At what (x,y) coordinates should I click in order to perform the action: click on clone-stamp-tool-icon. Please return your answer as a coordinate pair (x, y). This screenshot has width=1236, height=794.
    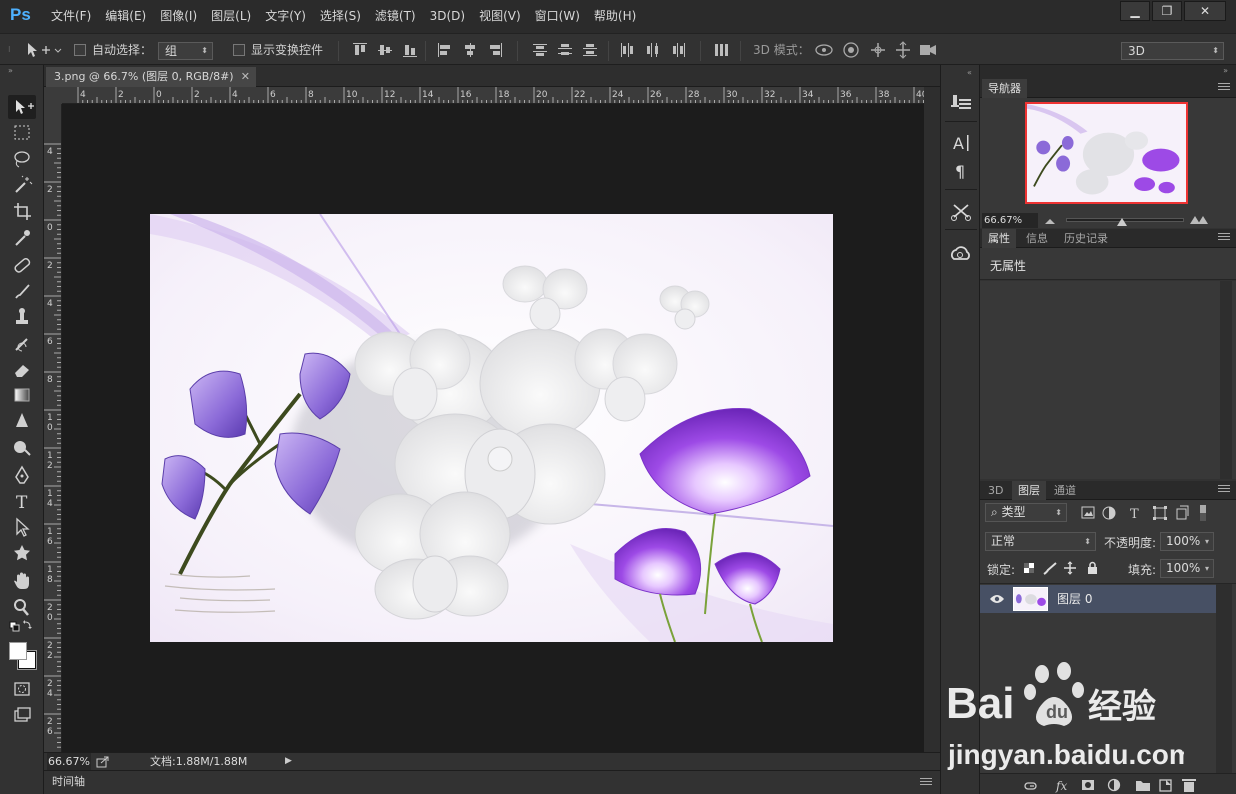
    Looking at the image, I should click on (22, 317).